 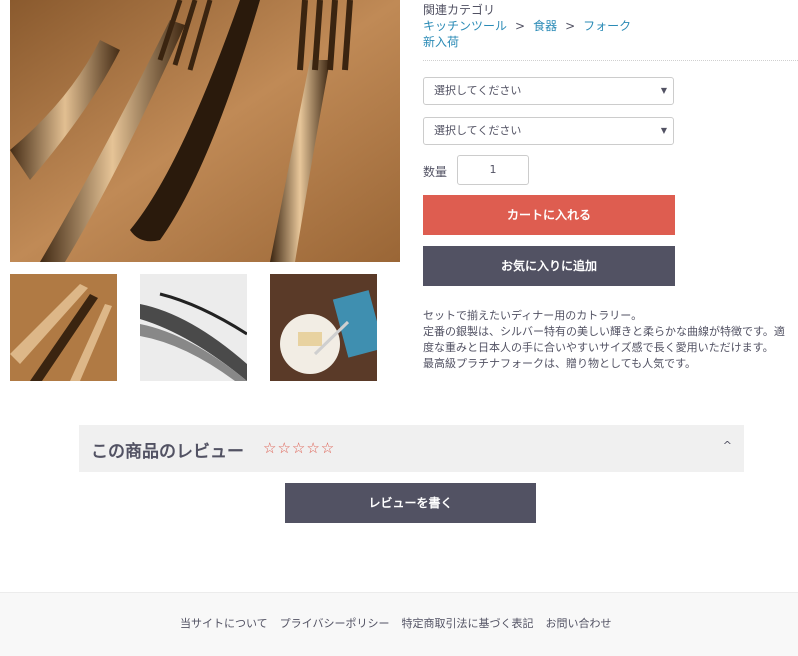 I want to click on option-select-2: 選択してください ▼, so click(x=548, y=131).